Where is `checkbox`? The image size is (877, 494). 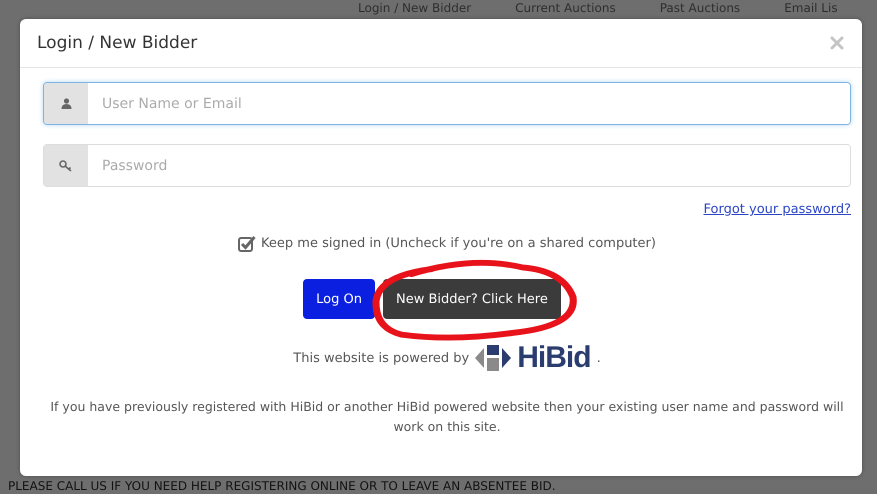 checkbox is located at coordinates (247, 243).